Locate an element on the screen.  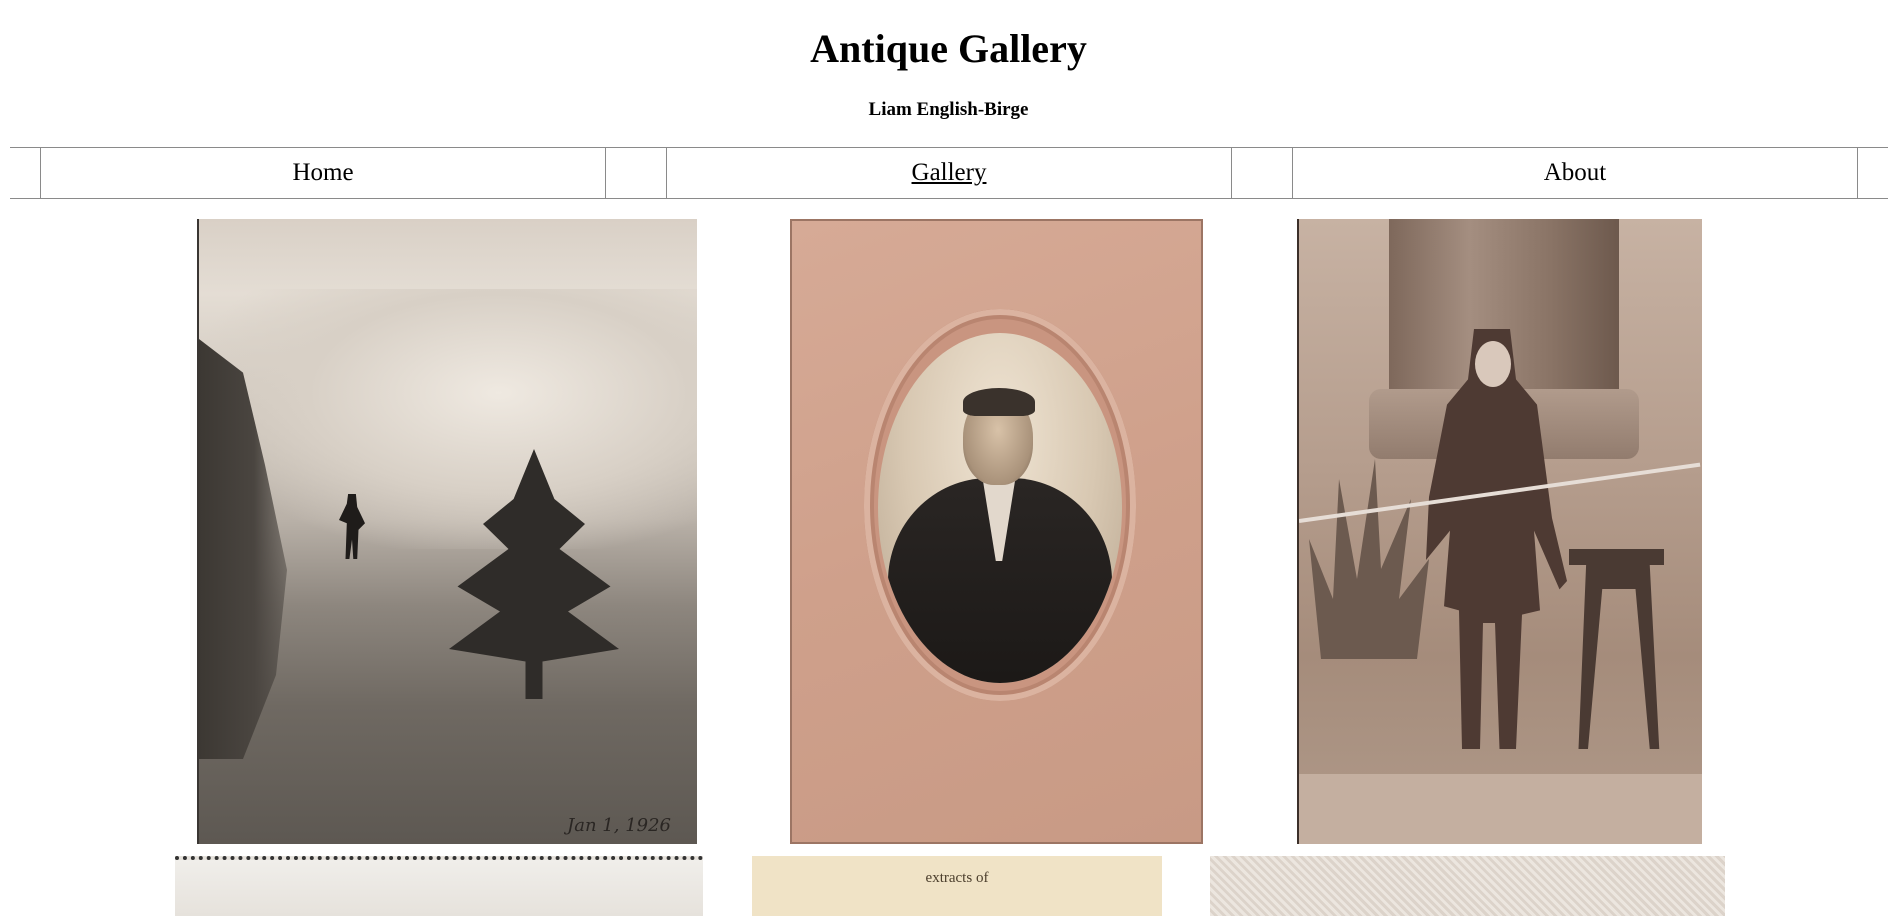
gallery-photo-girl is located at coordinates (1499, 531).